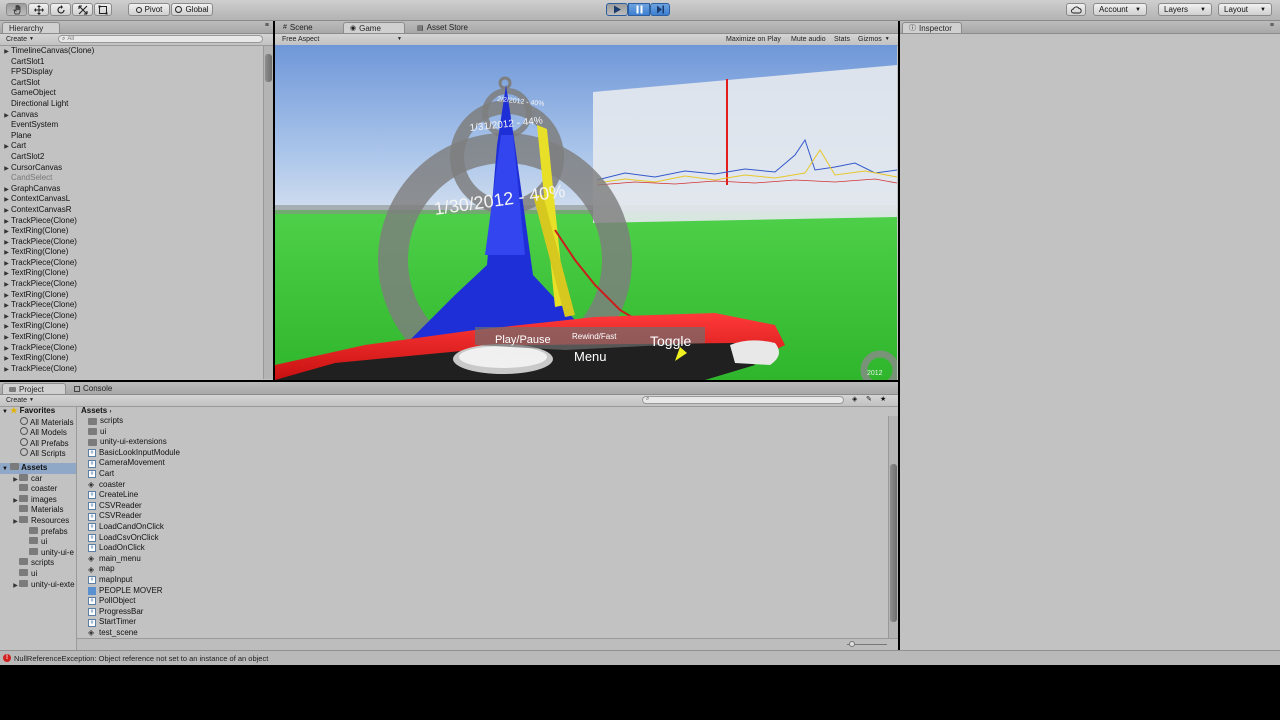 The image size is (1280, 720). Describe the element at coordinates (131, 157) in the screenshot. I see `hierarchy-item: CartSlot2` at that location.